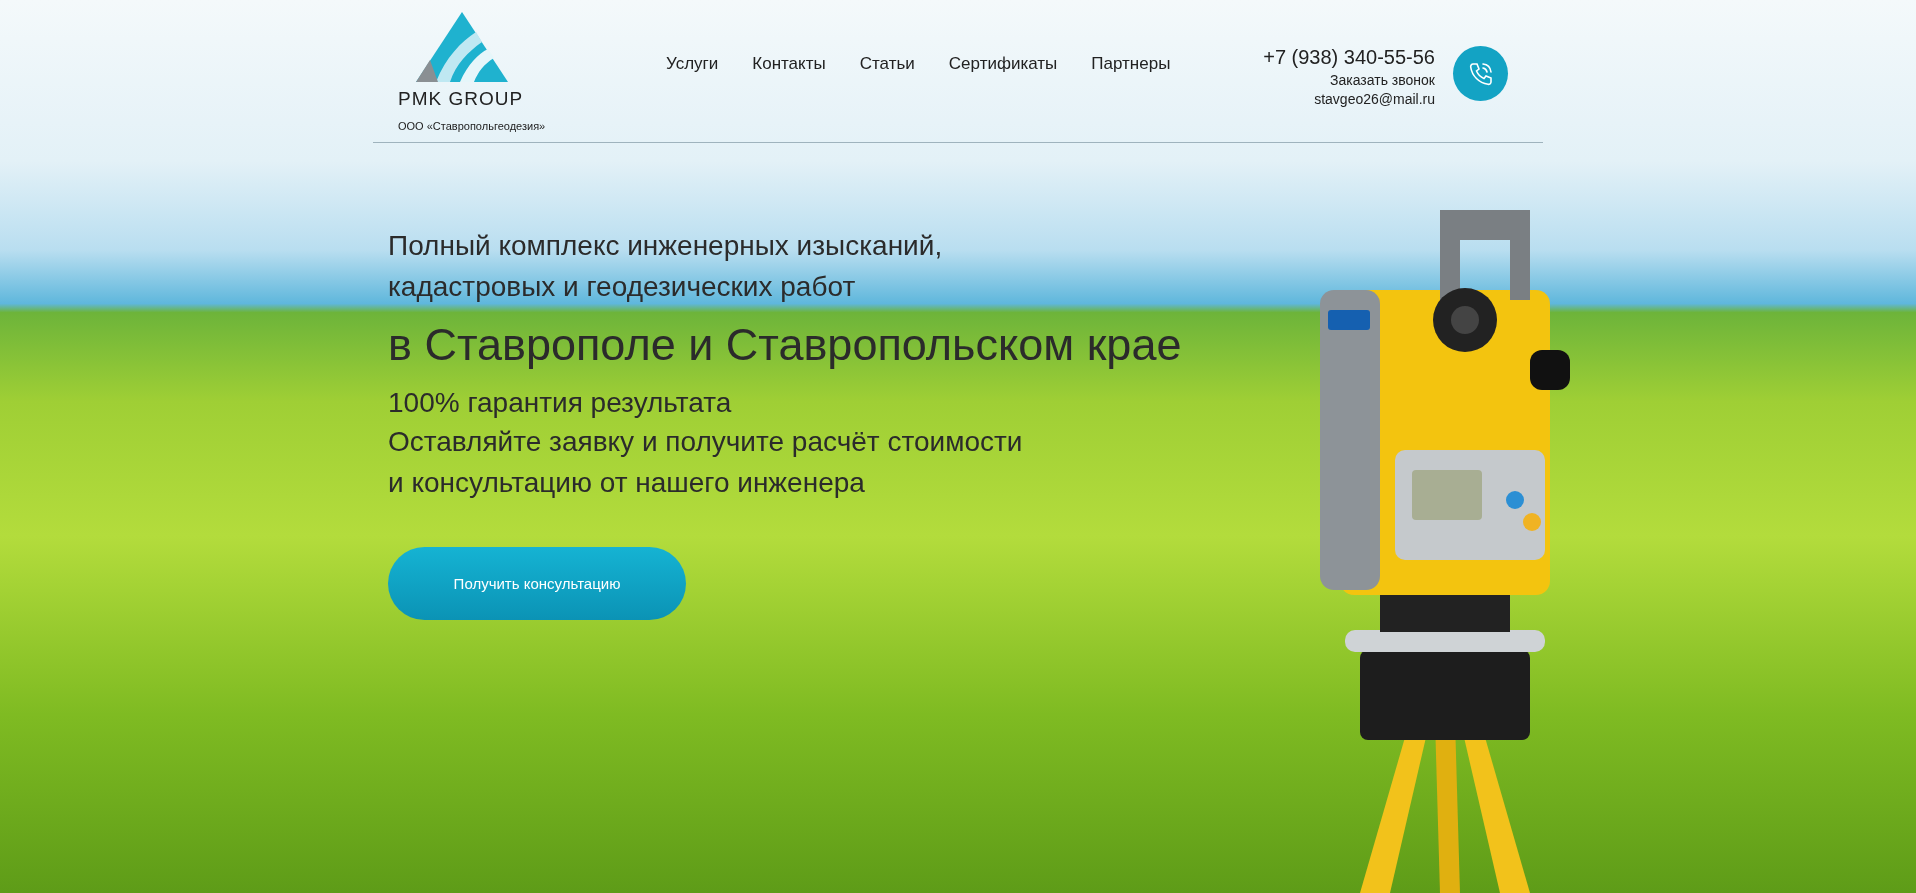 This screenshot has width=1916, height=893. Describe the element at coordinates (1374, 99) in the screenshot. I see `email-link: stavgeo26@mail.ru` at that location.